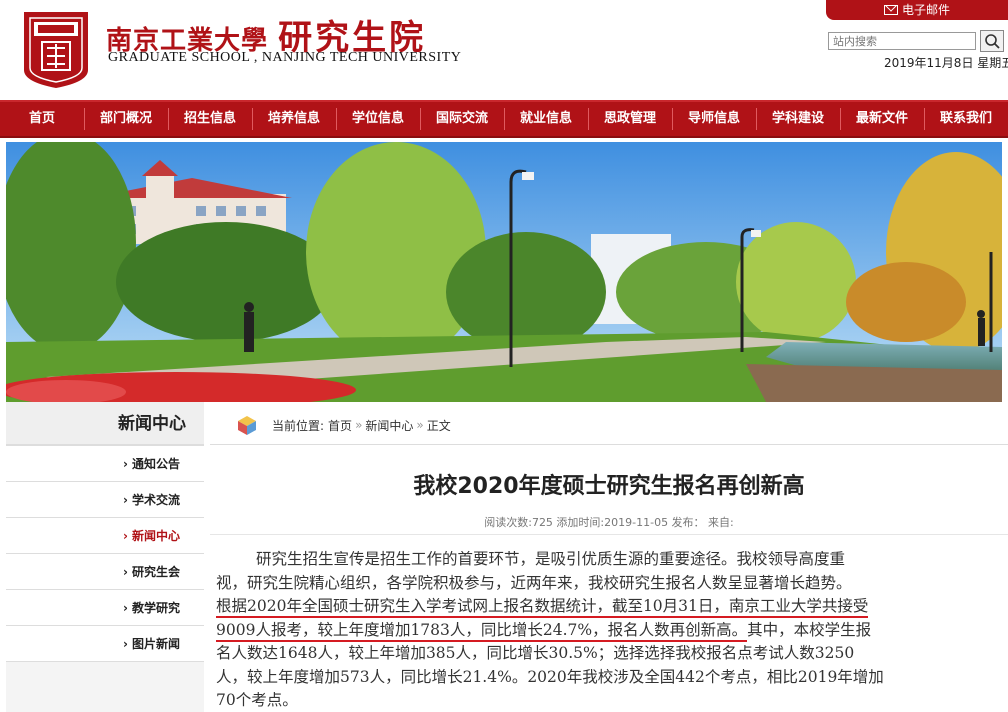 This screenshot has height=712, width=1008. I want to click on left-sidebar: 新闻中心 › 通知公告 › 学术交流 › 新闻中心 › 研究生会 › 教学研究 › 图片新闻, so click(105, 557).